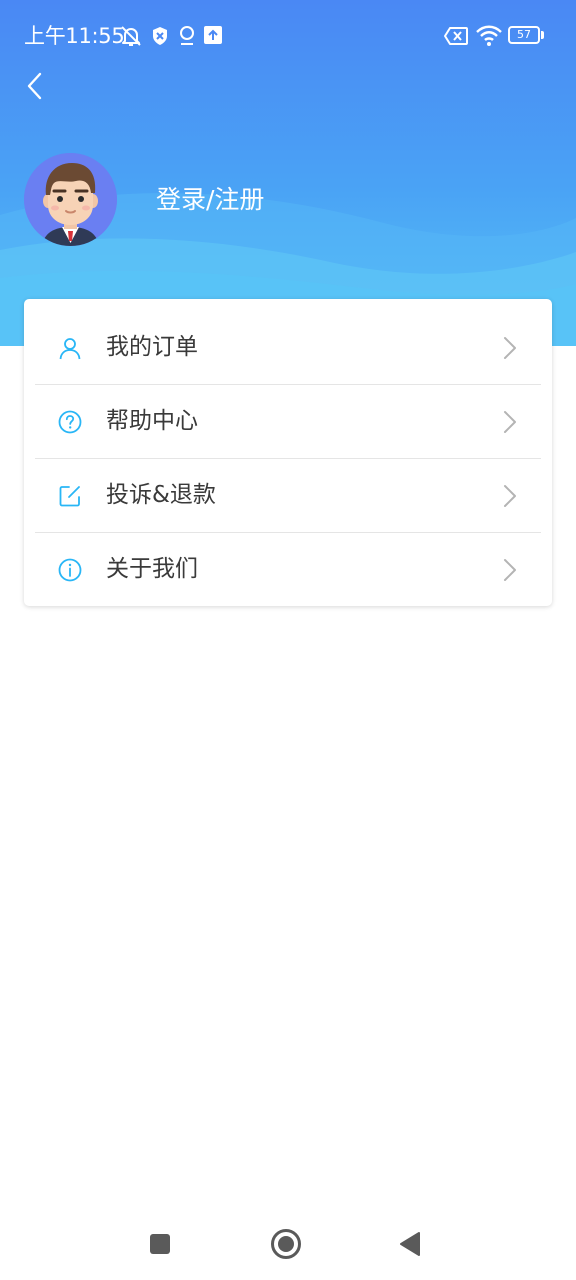 The image size is (576, 1280). I want to click on menu-item-my-orders: 我的订单, so click(288, 347).